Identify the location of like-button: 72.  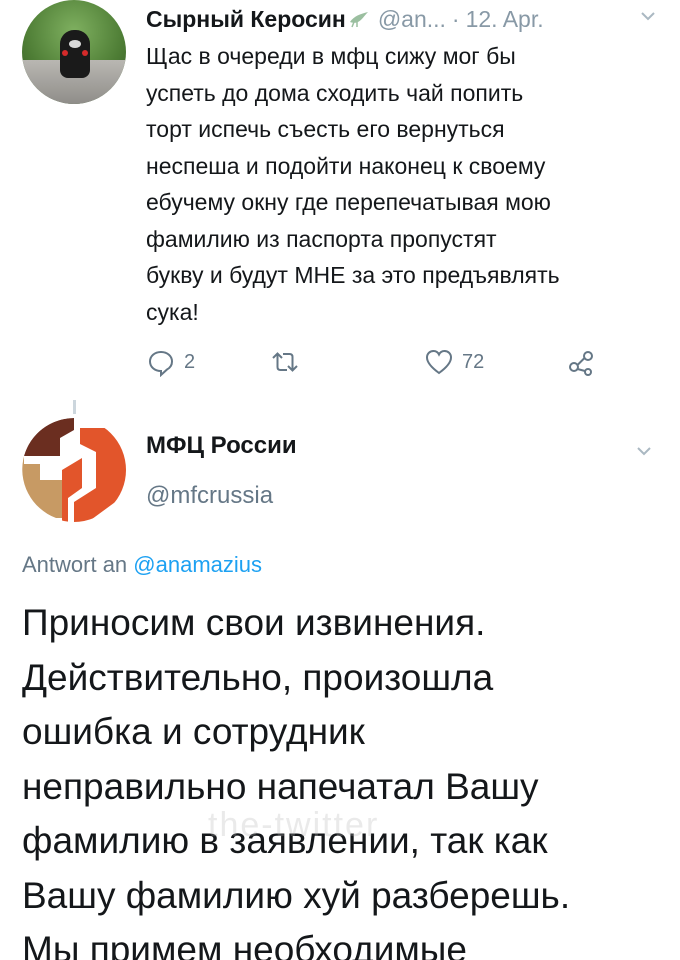
(454, 362).